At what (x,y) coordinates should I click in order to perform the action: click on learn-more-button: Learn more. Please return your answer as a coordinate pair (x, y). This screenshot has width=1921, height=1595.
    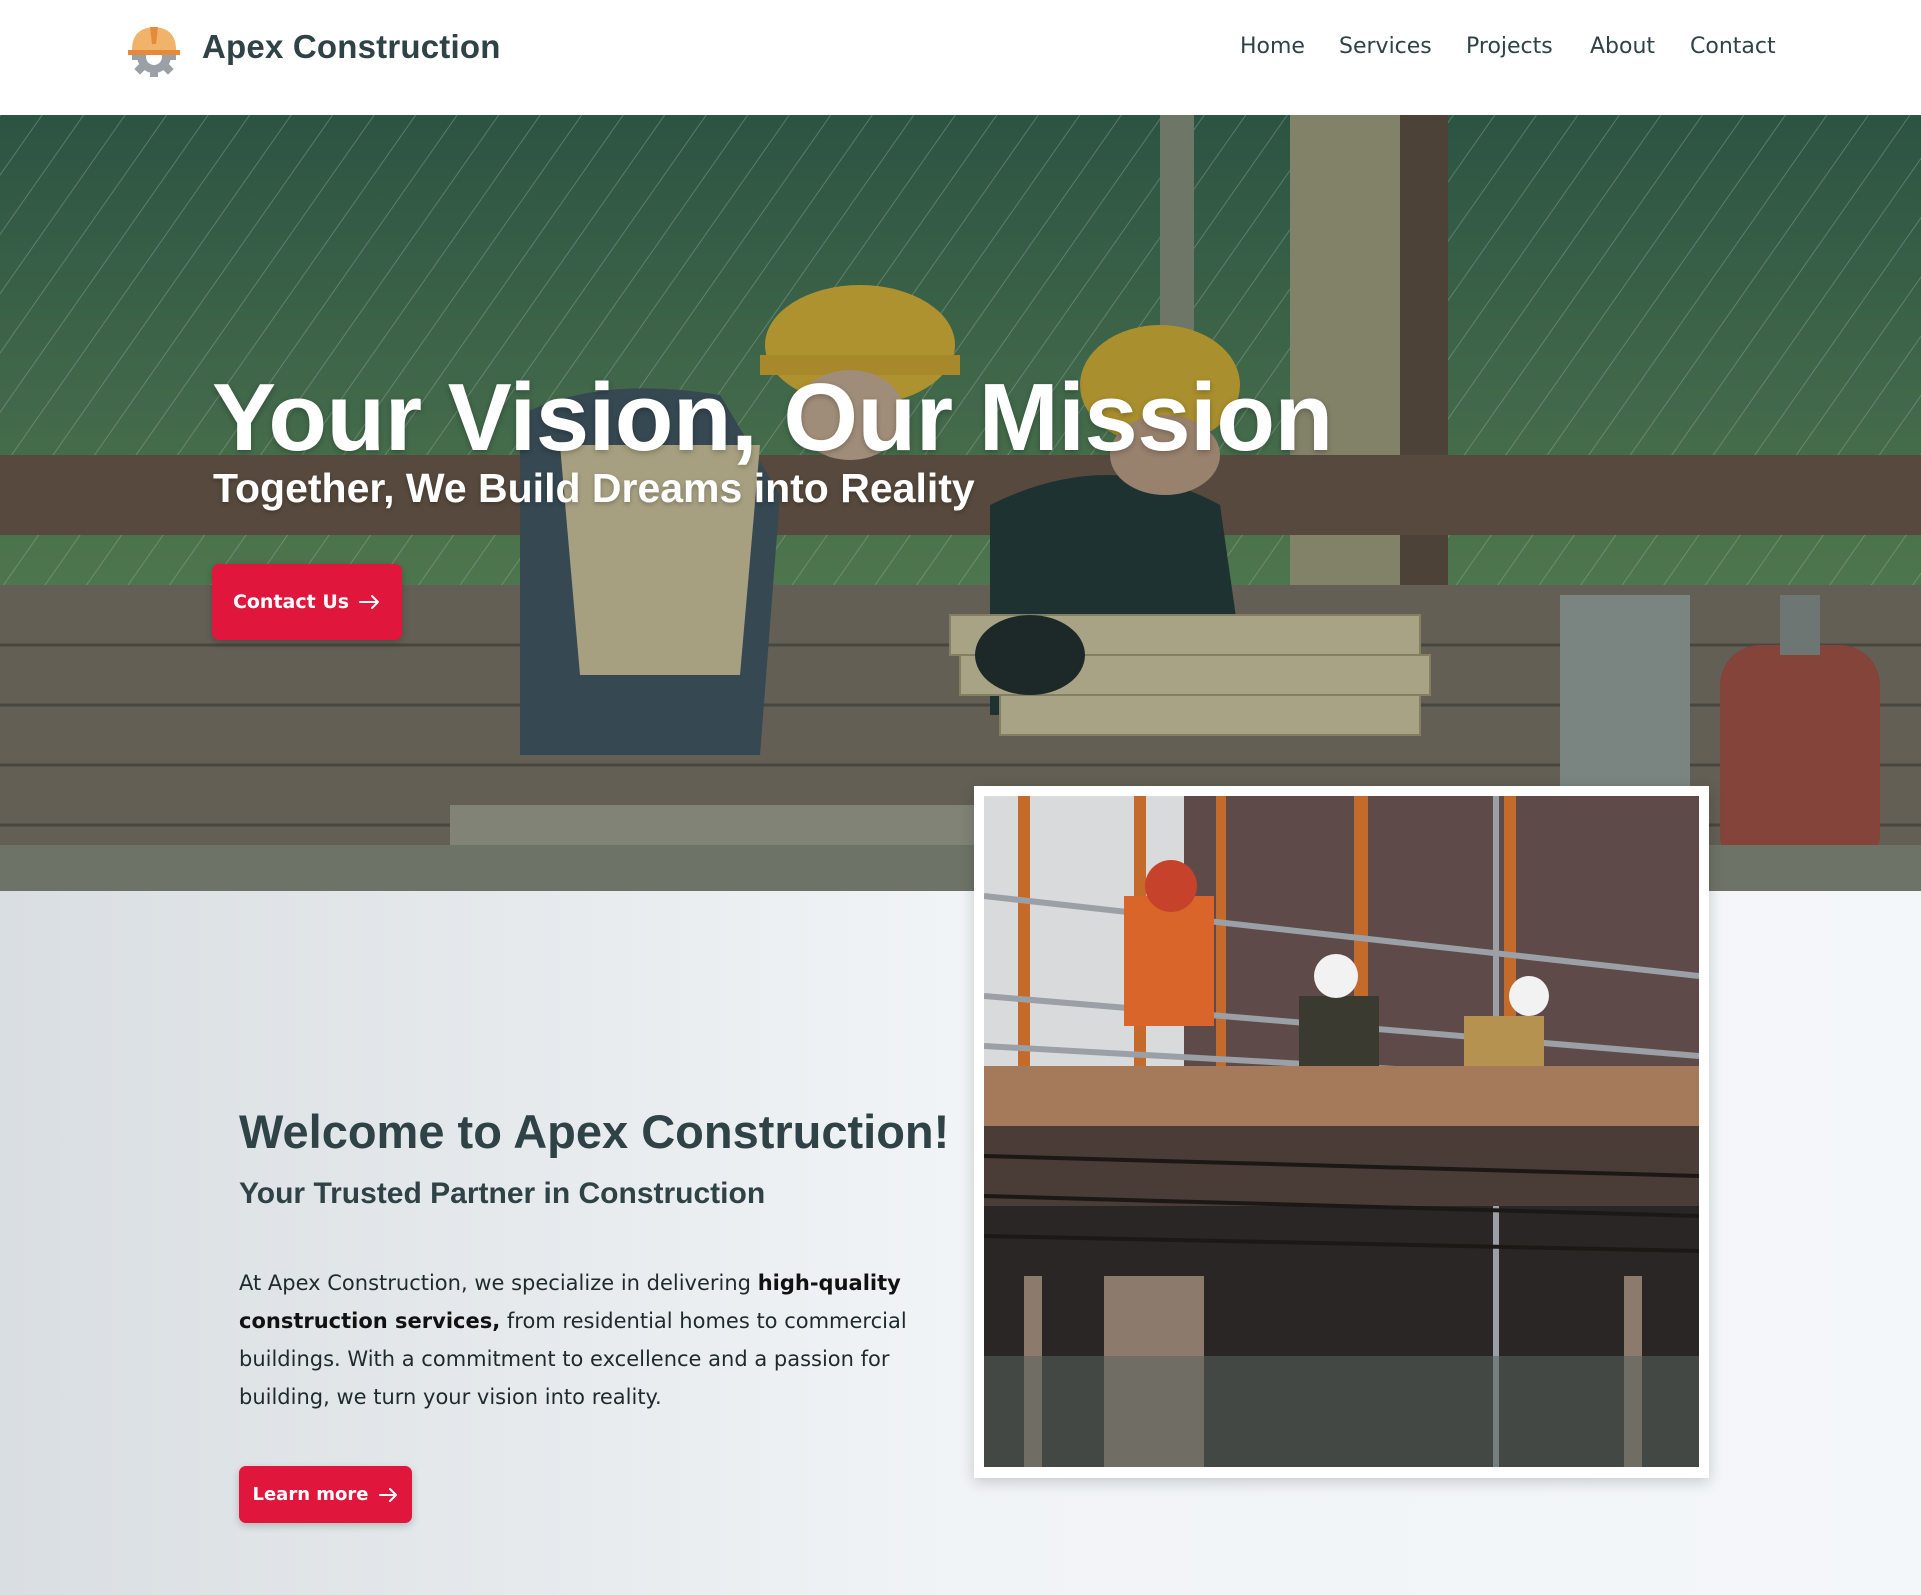
    Looking at the image, I should click on (325, 1494).